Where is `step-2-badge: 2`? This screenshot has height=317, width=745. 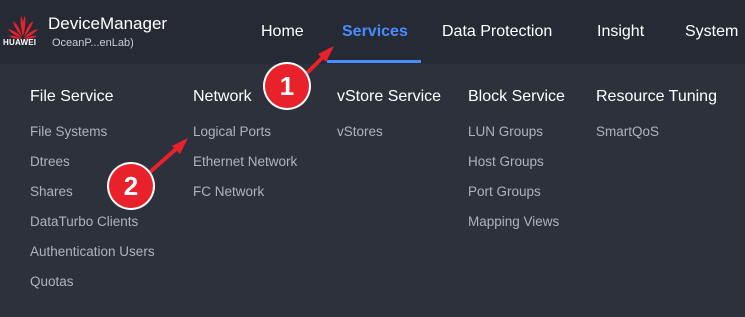
step-2-badge: 2 is located at coordinates (131, 186).